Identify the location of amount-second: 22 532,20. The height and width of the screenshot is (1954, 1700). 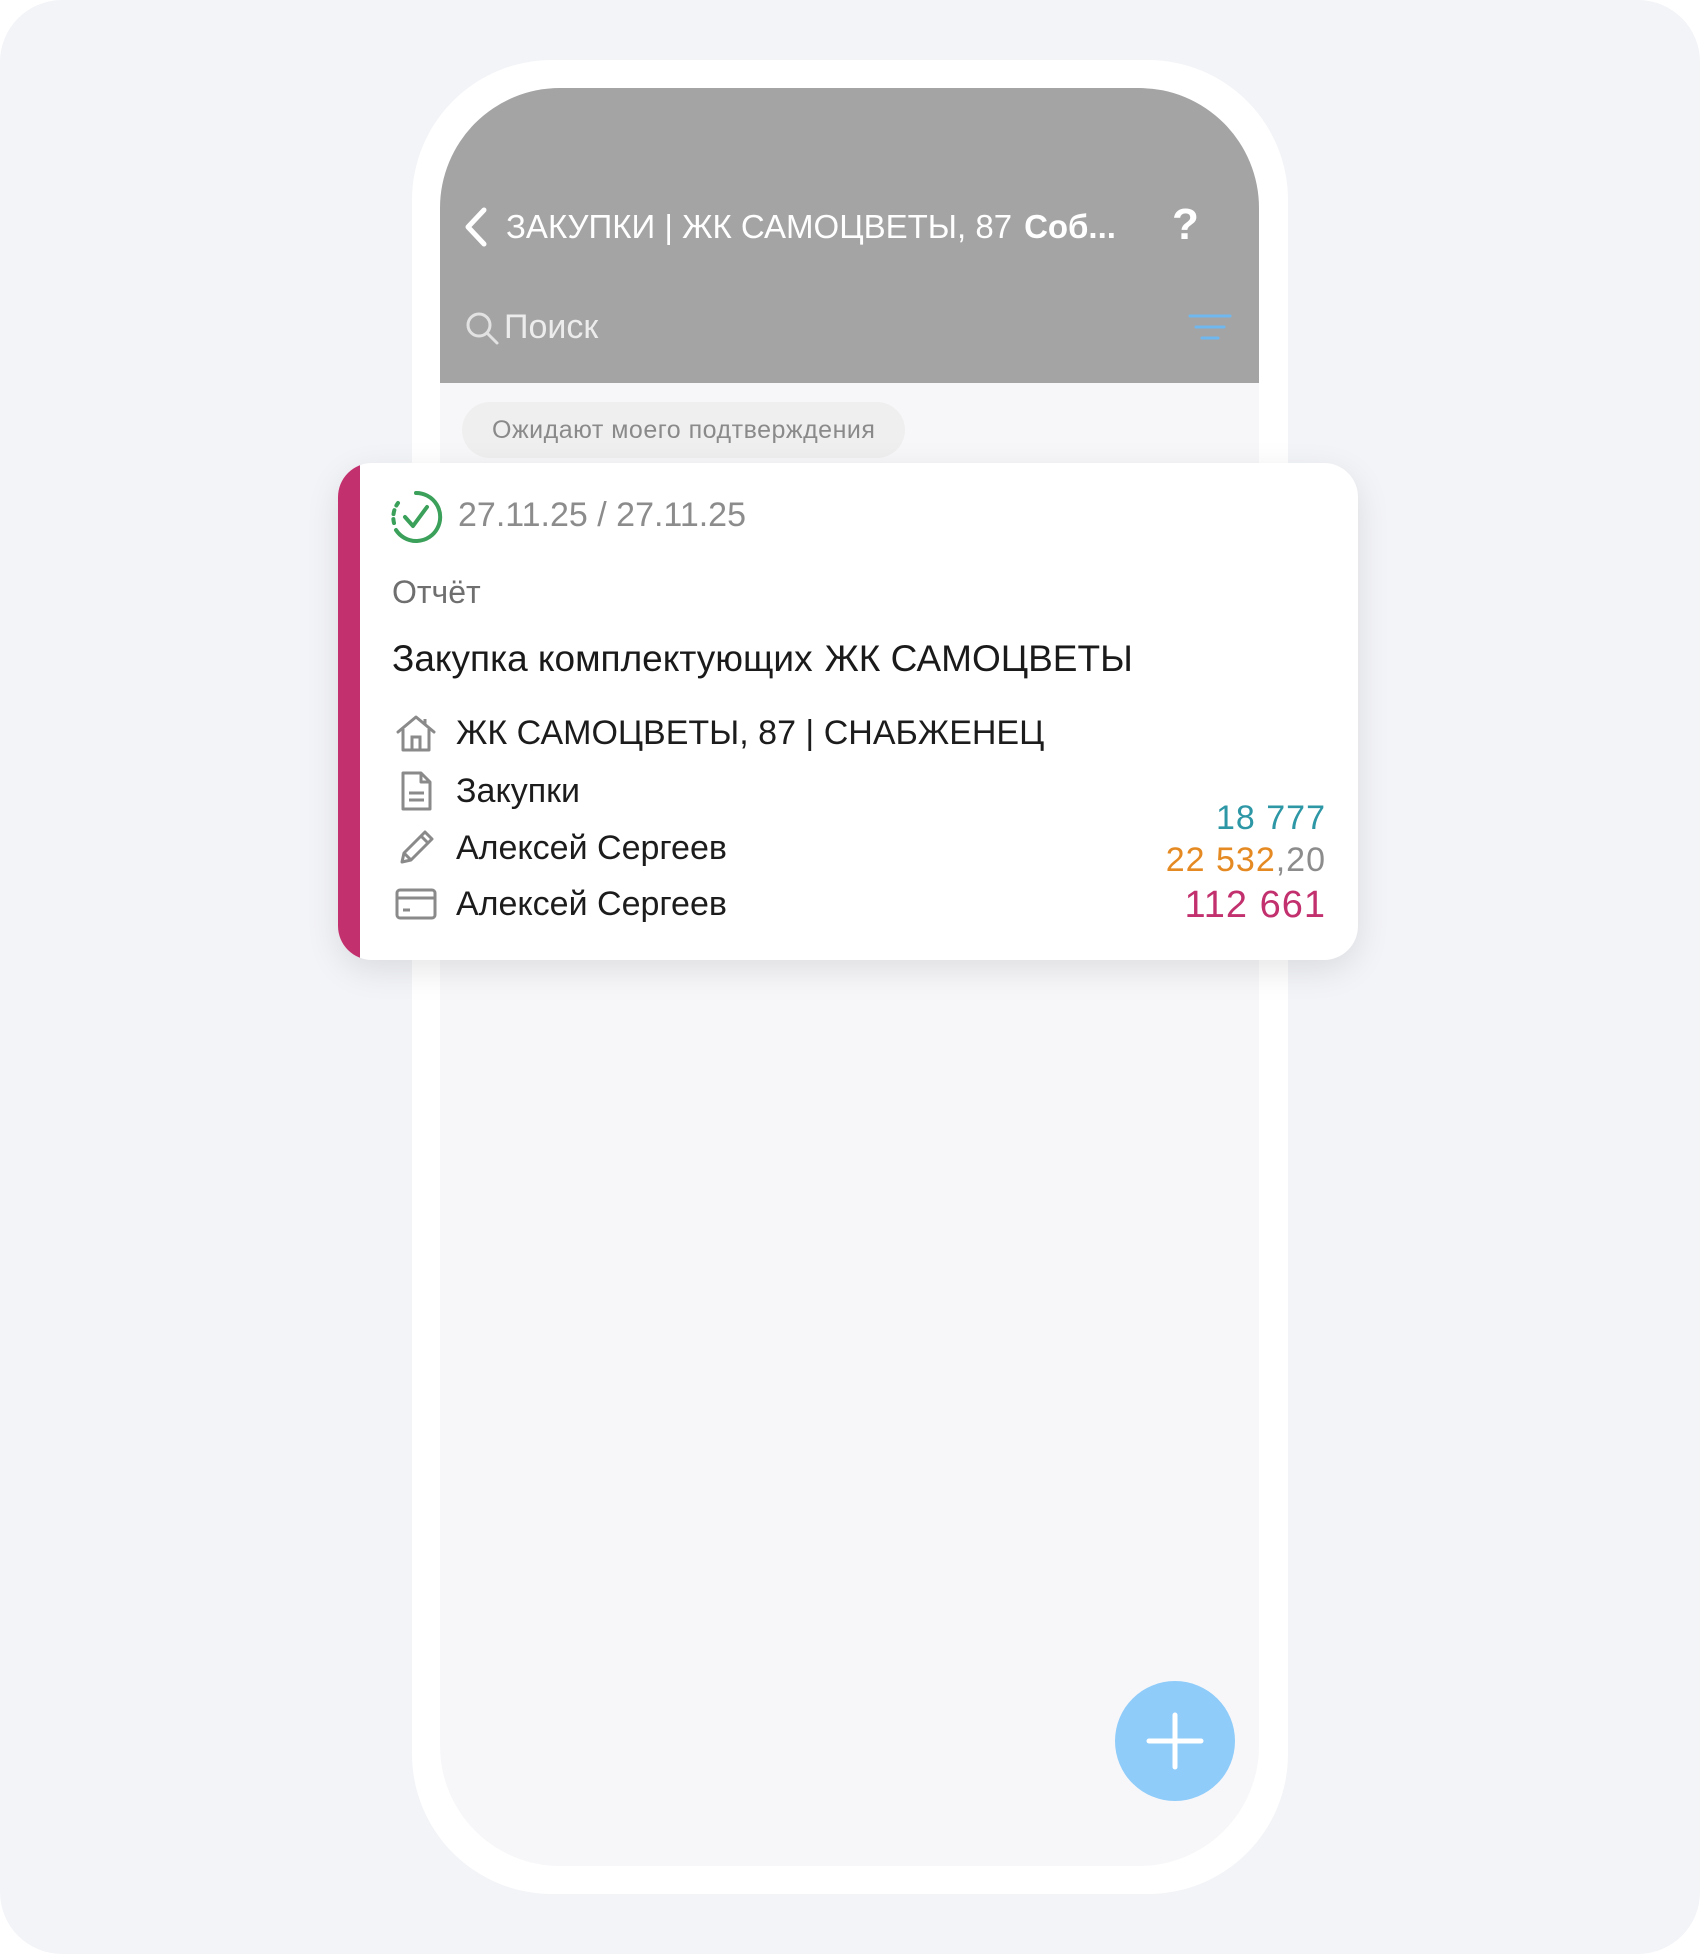
(1246, 860).